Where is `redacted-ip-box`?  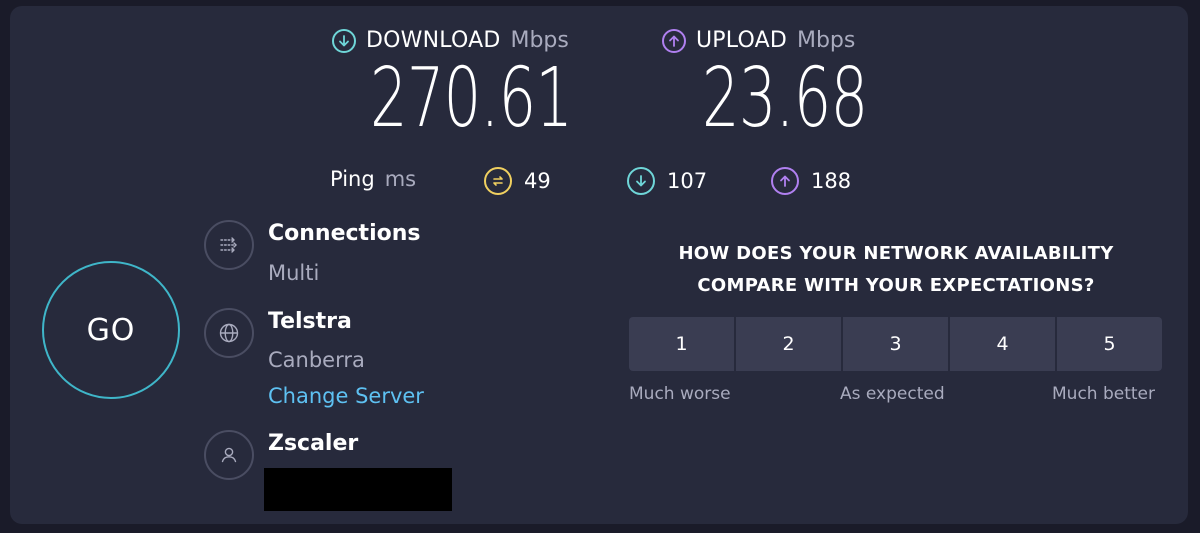
redacted-ip-box is located at coordinates (358, 489).